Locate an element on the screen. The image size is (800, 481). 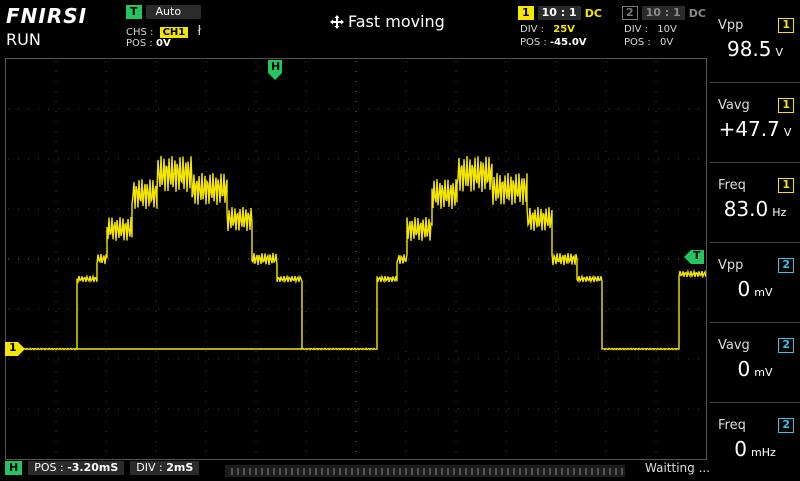
measurement-5: Freq 2 0 mHz is located at coordinates (755, 439).